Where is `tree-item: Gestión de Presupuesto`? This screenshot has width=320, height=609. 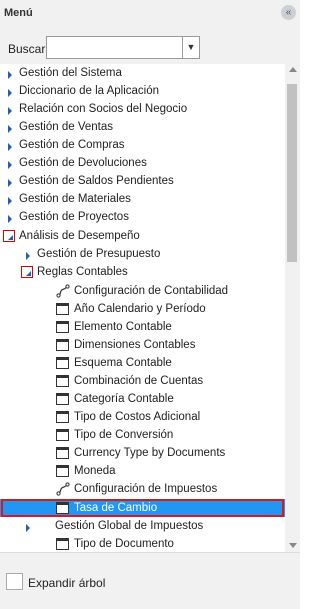 tree-item: Gestión de Presupuesto is located at coordinates (142, 254).